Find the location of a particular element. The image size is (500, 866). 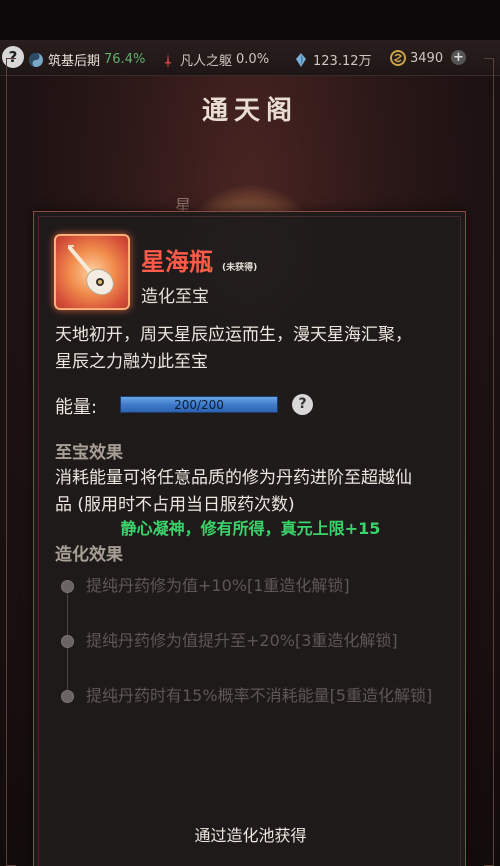

body-label: 凡人之躯 is located at coordinates (206, 61).